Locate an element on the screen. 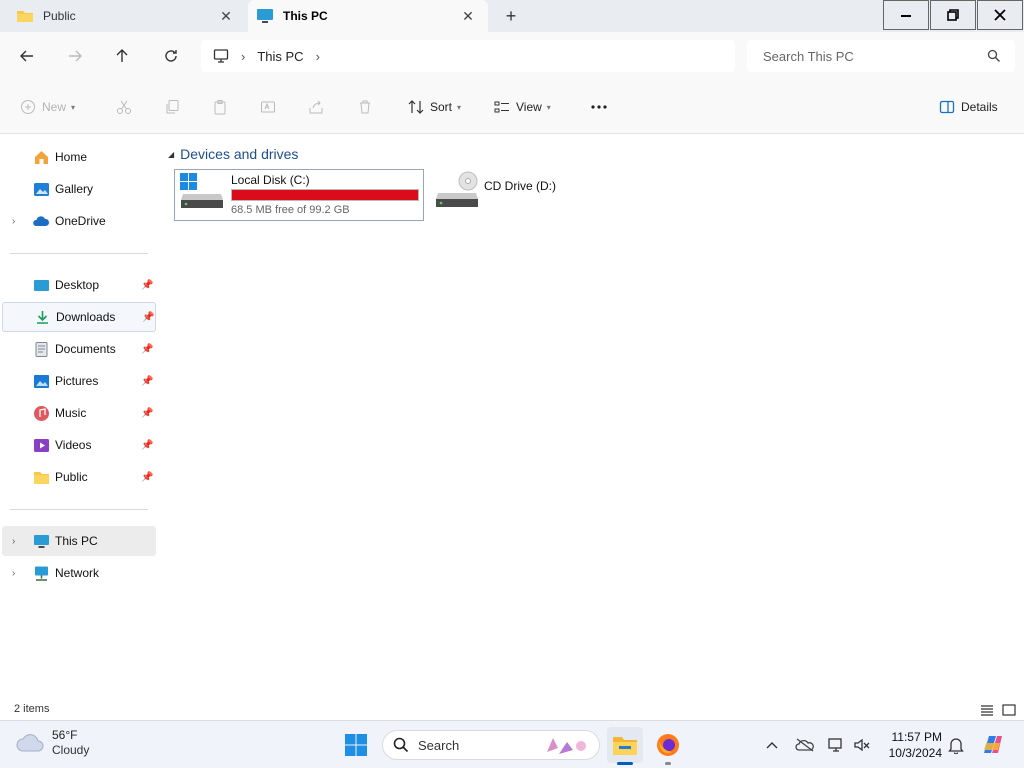 Image resolution: width=1024 pixels, height=768 pixels. nav-item-downloads: Downloads 📌 is located at coordinates (79, 317).